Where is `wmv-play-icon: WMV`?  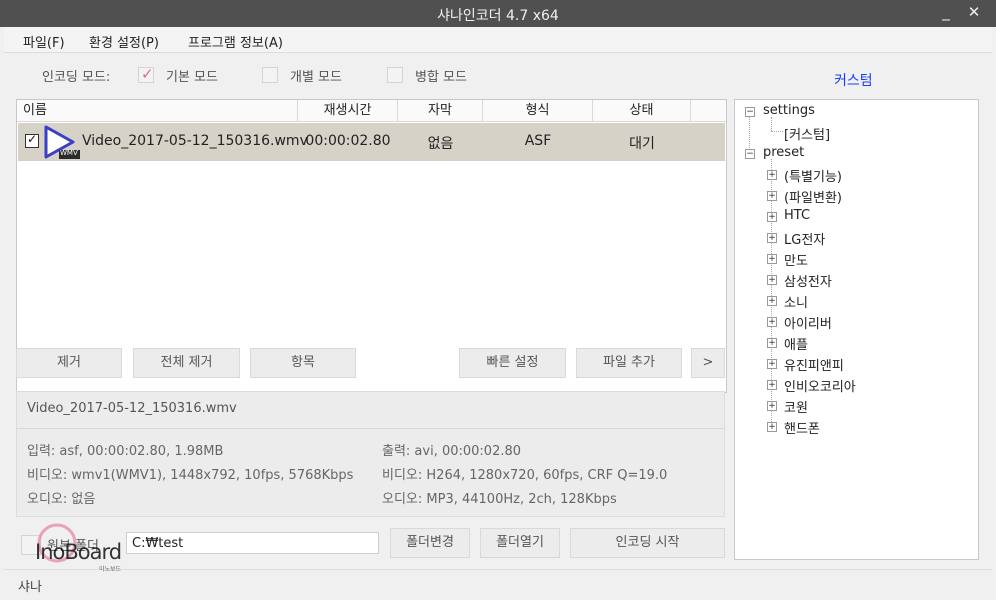 wmv-play-icon: WMV is located at coordinates (62, 142).